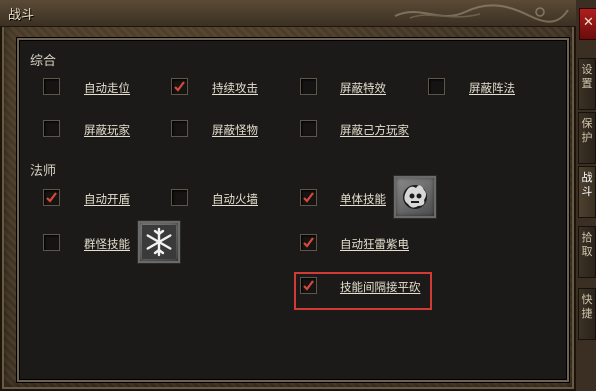 The height and width of the screenshot is (391, 596). Describe the element at coordinates (415, 197) in the screenshot. I see `flame-skull-icon` at that location.